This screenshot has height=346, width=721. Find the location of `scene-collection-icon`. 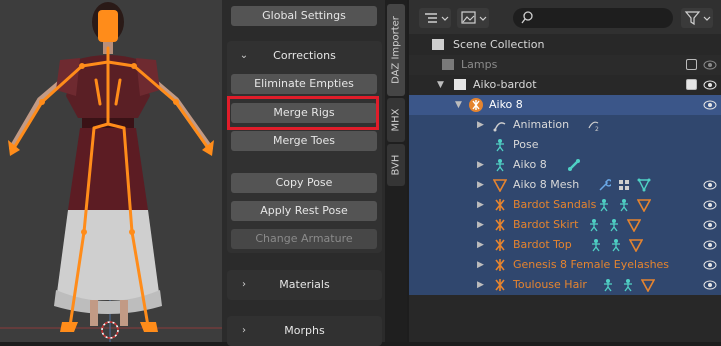

scene-collection-icon is located at coordinates (438, 44).